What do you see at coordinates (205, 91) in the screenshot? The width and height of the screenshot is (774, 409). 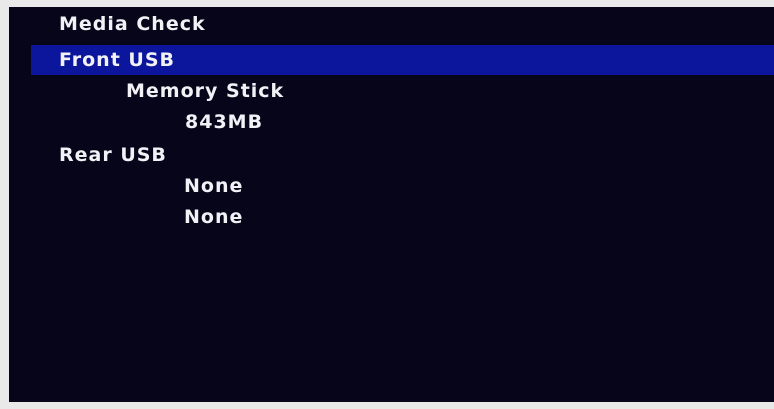 I see `front-usb-device-name: Memory Stick` at bounding box center [205, 91].